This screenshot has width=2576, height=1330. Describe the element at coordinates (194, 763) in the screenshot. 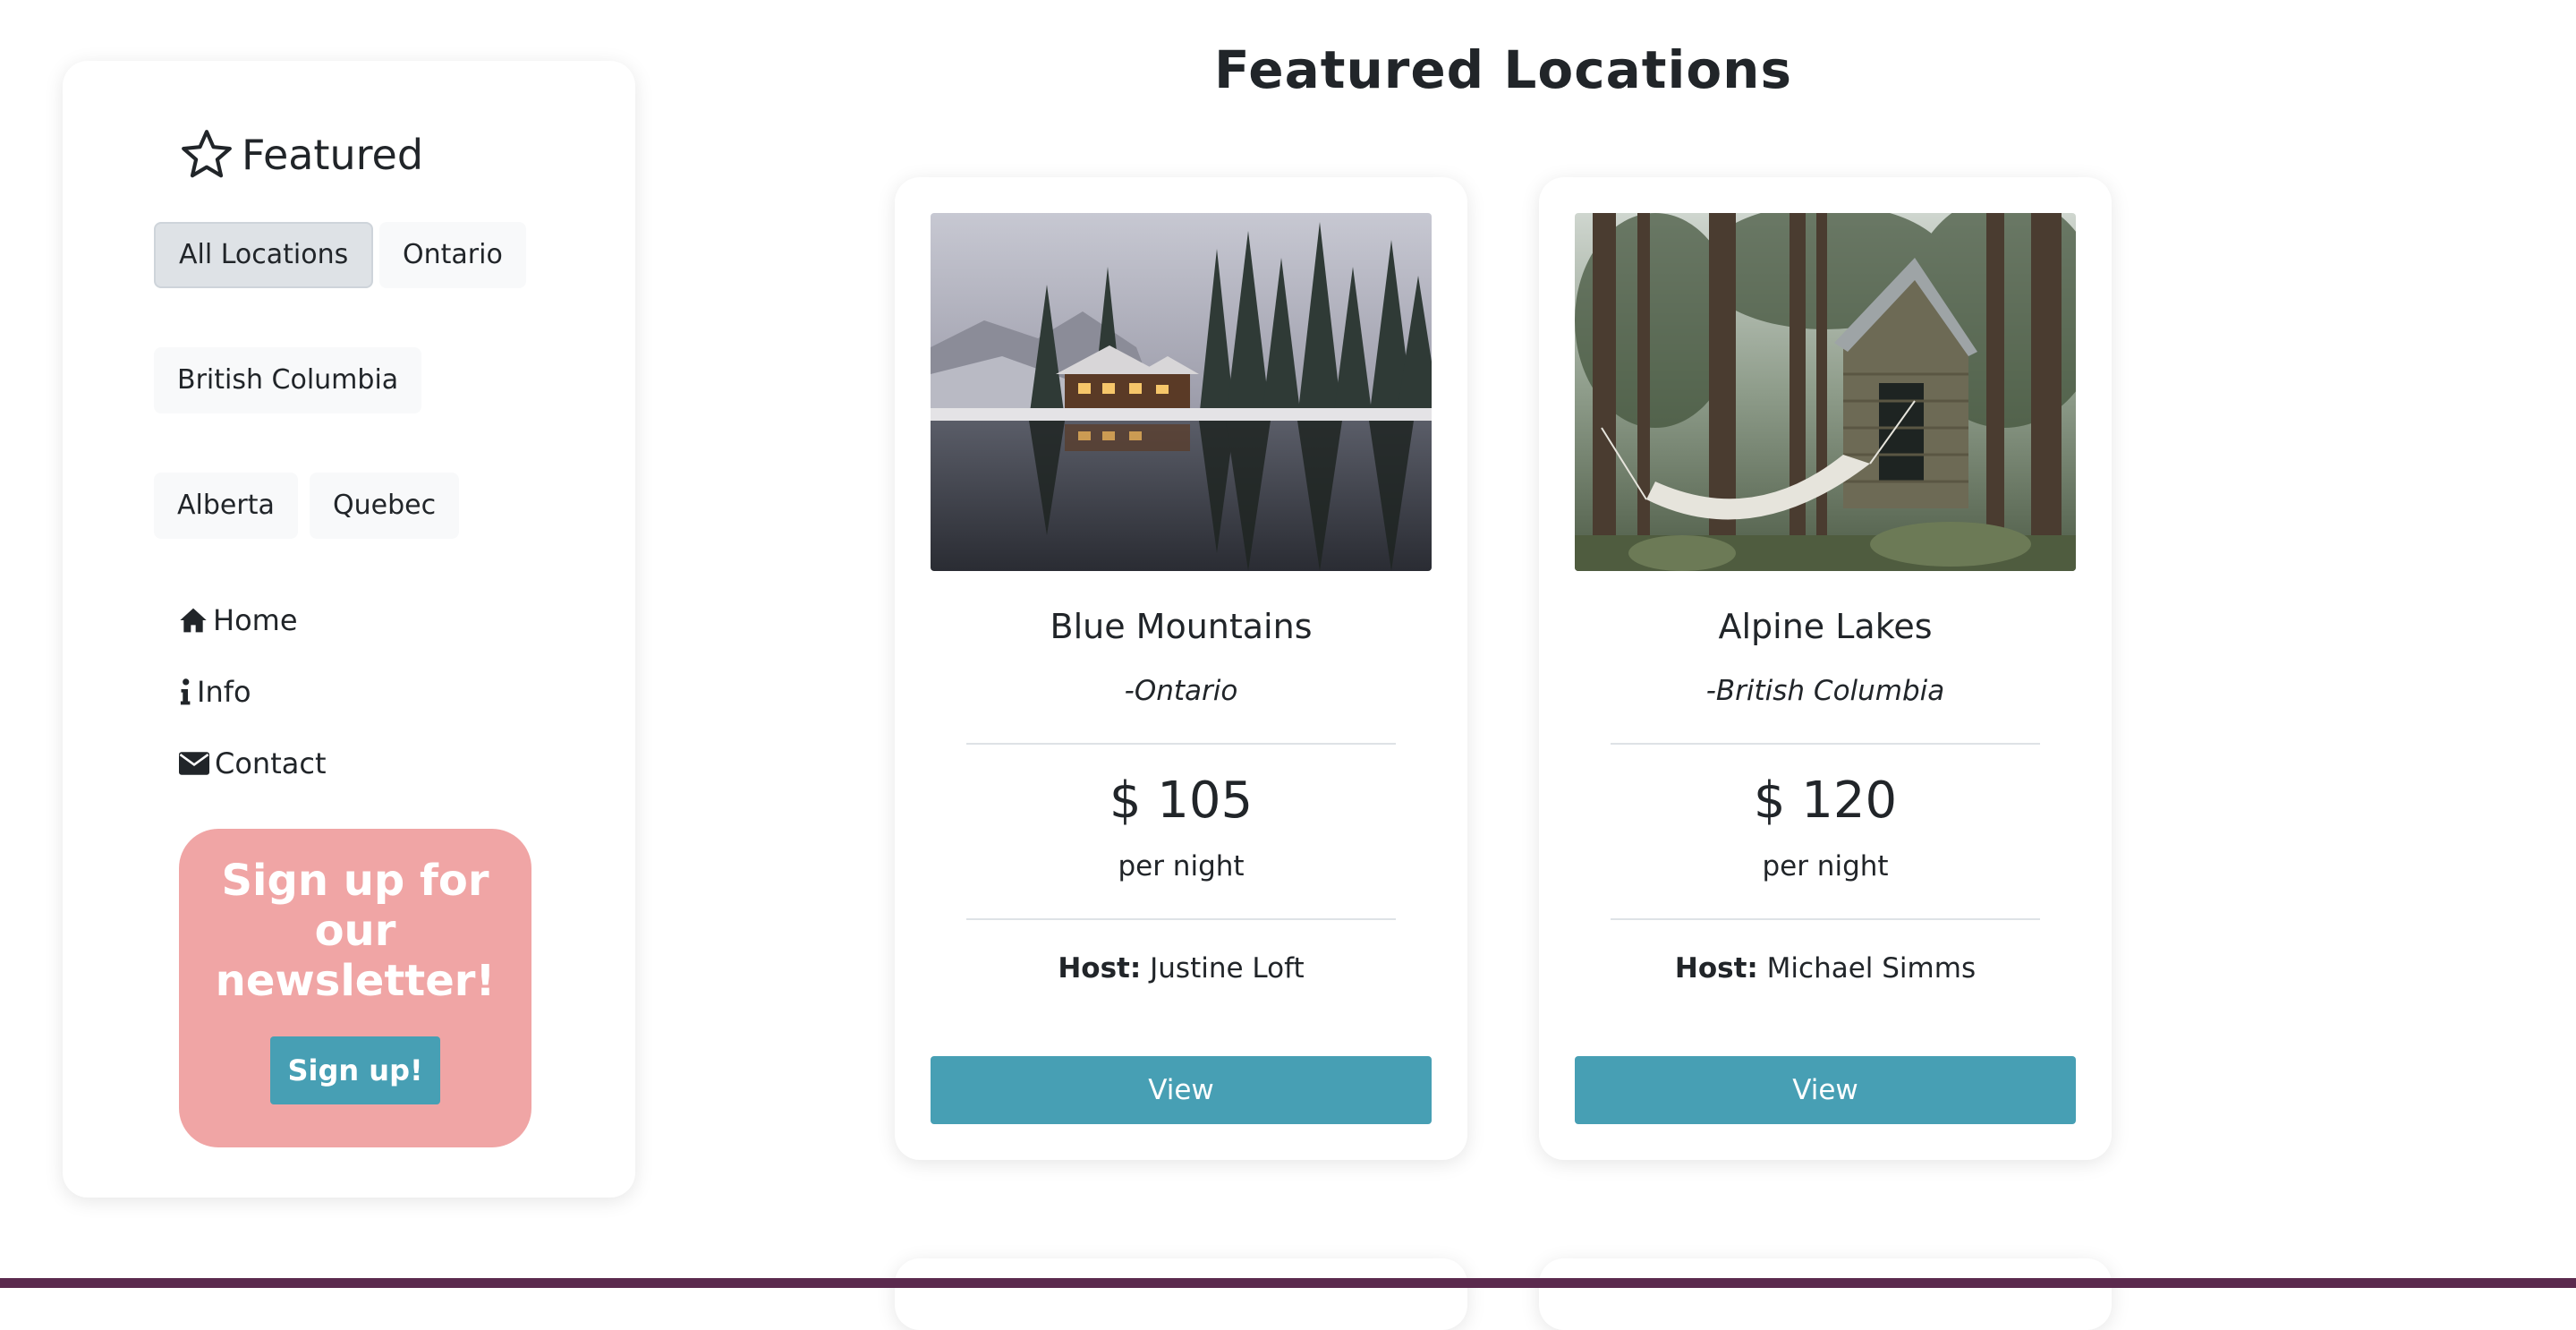

I see `envelope-icon` at that location.